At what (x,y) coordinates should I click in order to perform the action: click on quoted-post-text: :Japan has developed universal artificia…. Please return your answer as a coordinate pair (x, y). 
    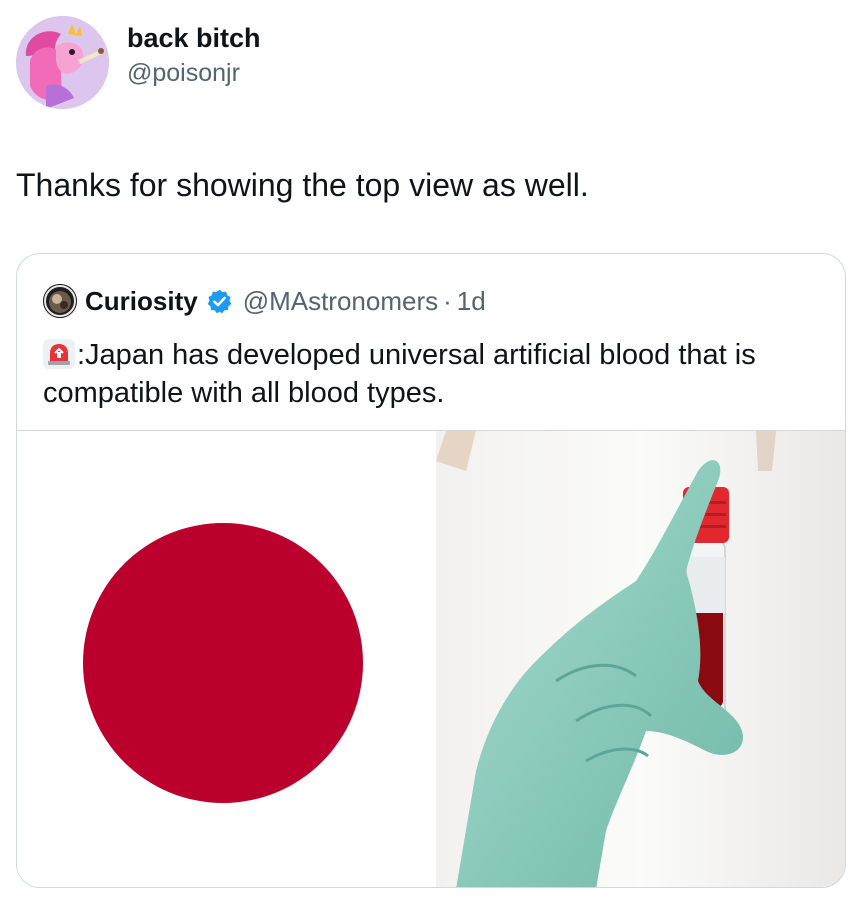
    Looking at the image, I should click on (438, 374).